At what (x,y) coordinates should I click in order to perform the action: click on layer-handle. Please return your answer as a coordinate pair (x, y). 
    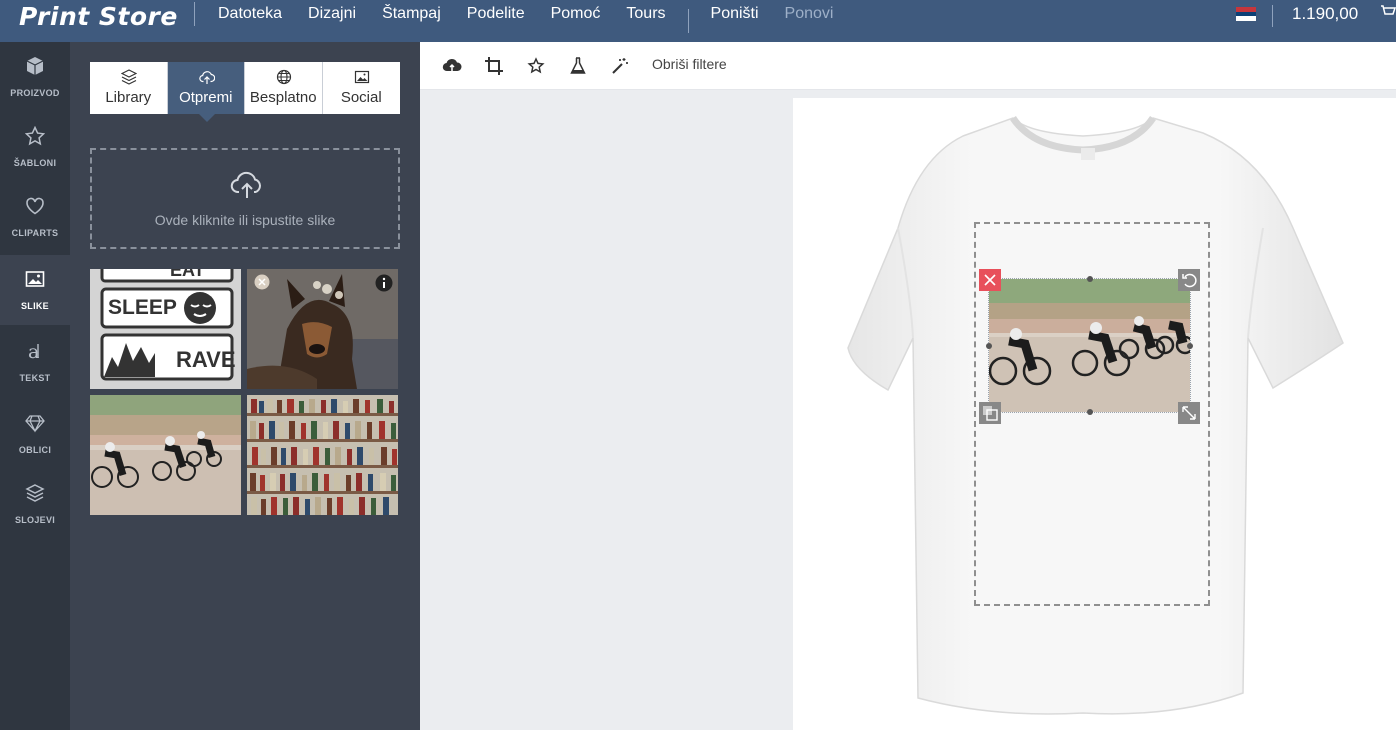
    Looking at the image, I should click on (990, 413).